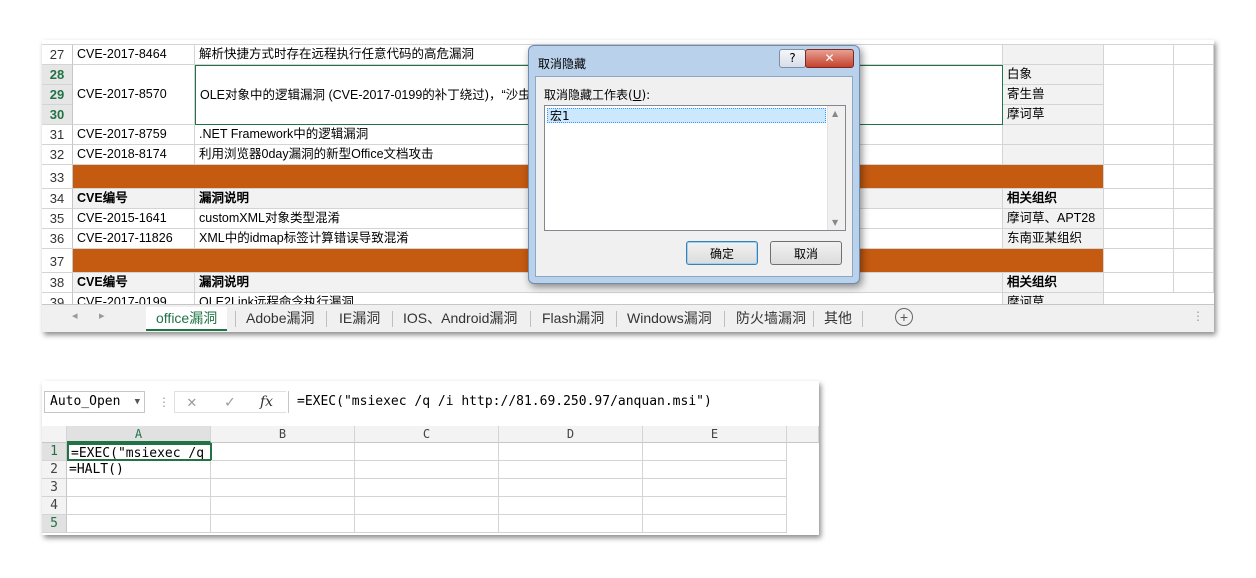  I want to click on tab-ie: IE漏洞, so click(359, 318).